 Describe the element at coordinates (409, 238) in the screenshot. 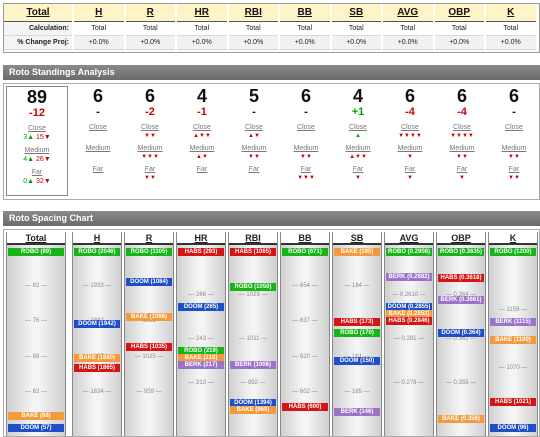

I see `spacing-head: AVG` at that location.